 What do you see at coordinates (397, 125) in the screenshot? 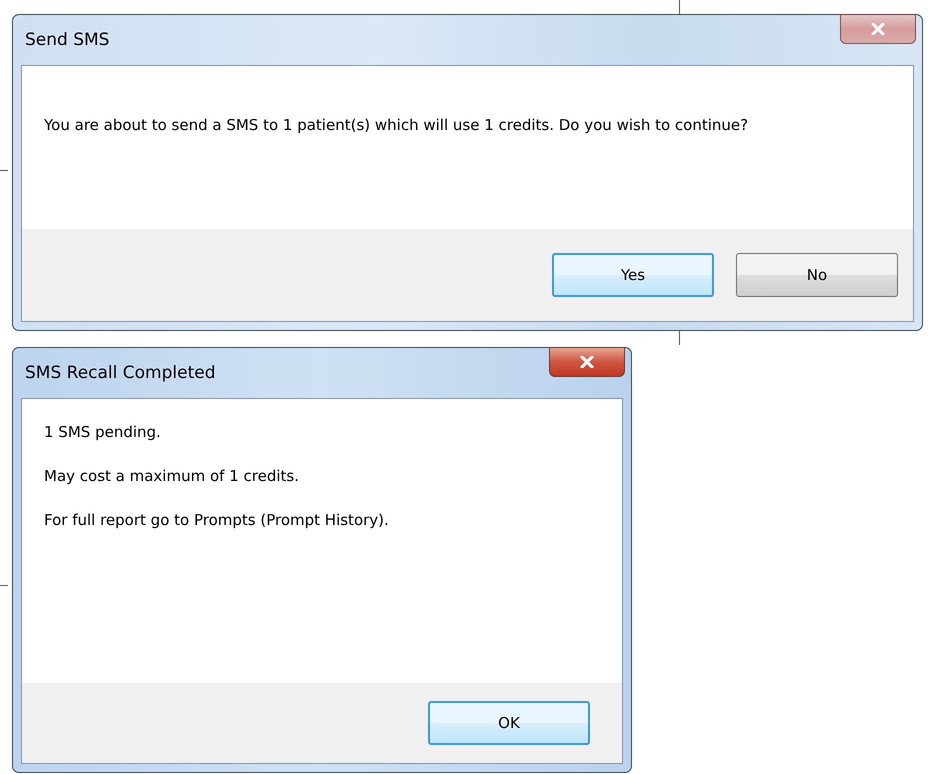
I see `message-text: You are about to send a SMS to 1 patient(s) which will use 1 credits. Do you wish to continue?` at bounding box center [397, 125].